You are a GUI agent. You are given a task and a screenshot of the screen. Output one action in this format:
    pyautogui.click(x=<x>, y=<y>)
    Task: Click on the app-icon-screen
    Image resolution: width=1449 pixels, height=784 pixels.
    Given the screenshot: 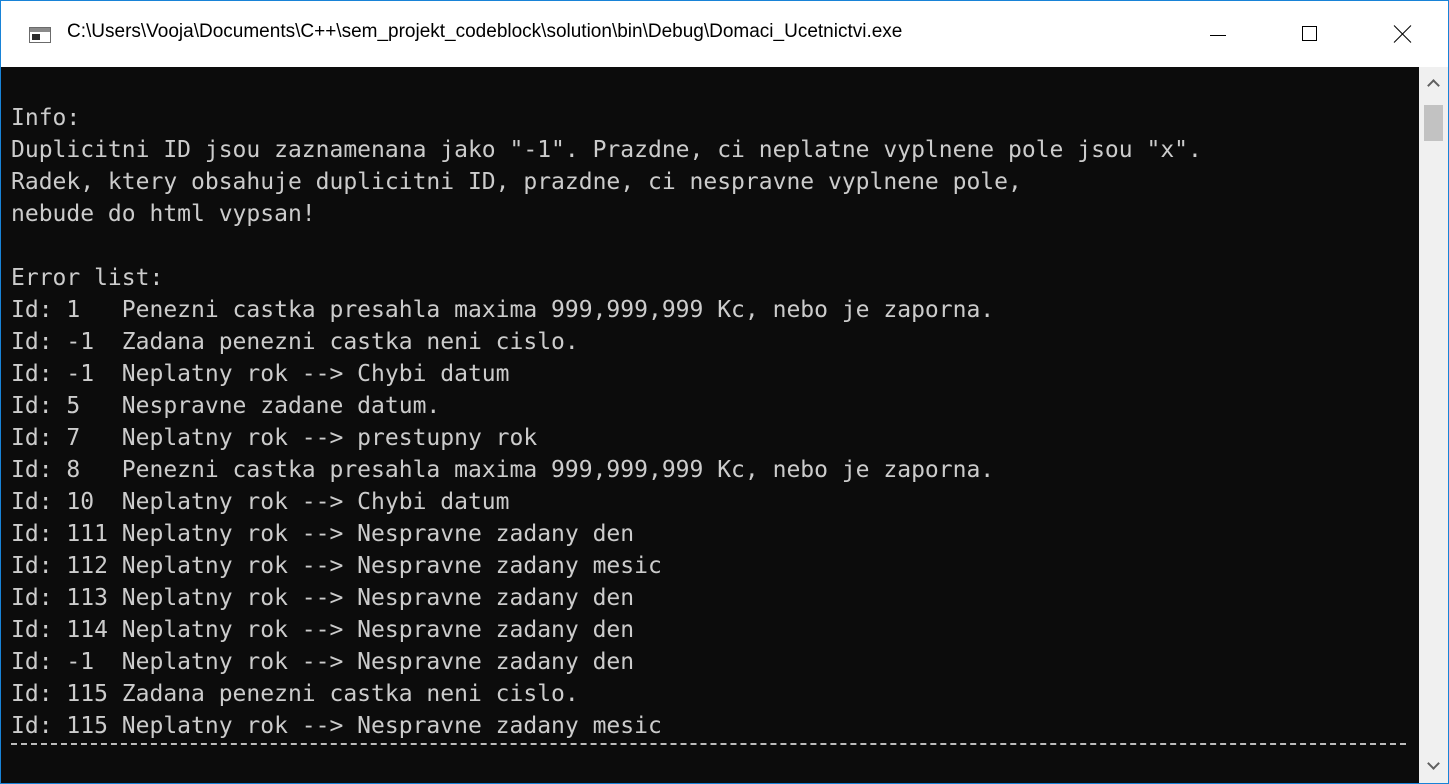 What is the action you would take?
    pyautogui.click(x=36, y=37)
    